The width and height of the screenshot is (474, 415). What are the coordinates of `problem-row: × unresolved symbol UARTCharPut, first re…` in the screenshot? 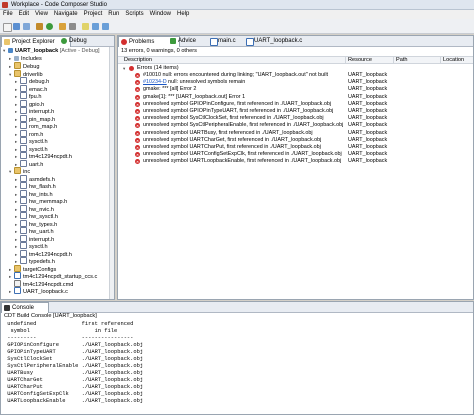 It's located at (295, 147).